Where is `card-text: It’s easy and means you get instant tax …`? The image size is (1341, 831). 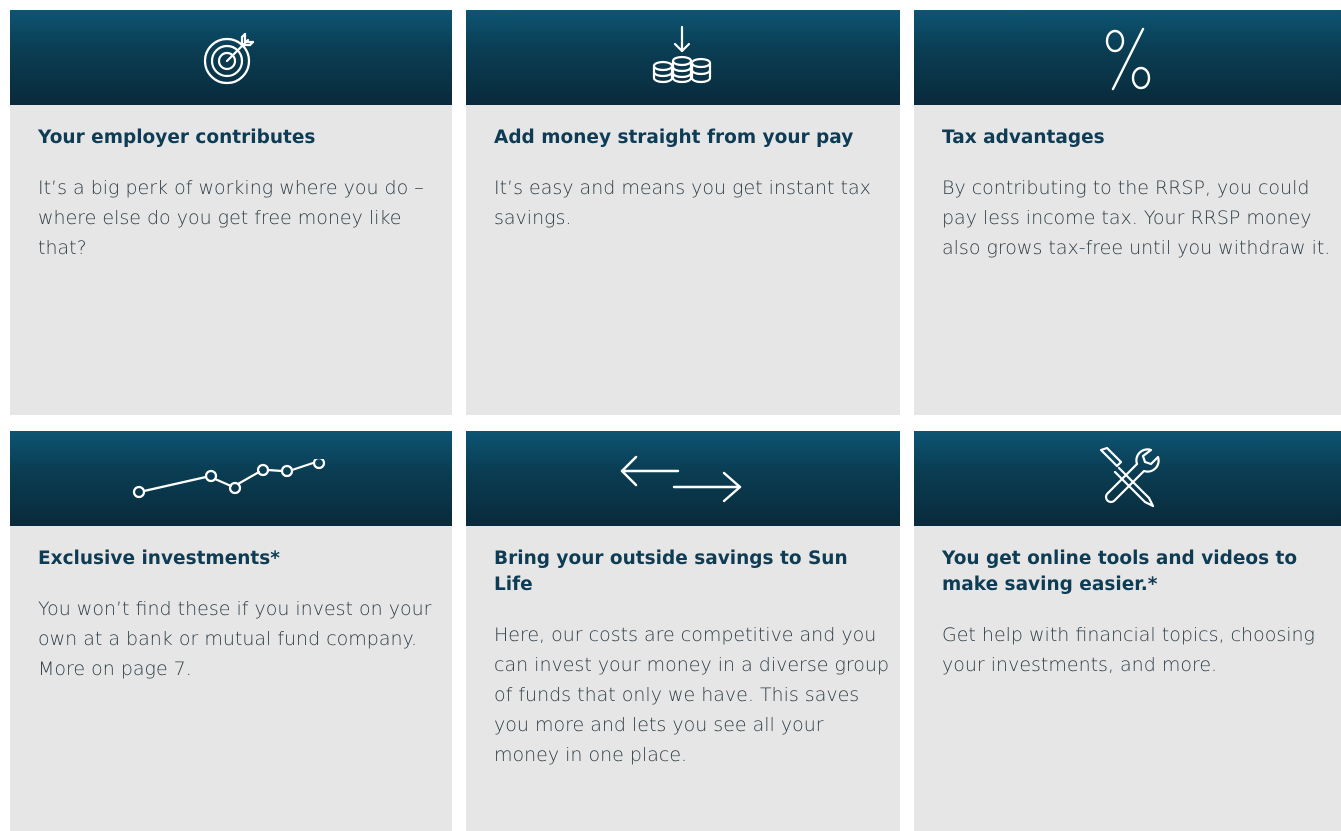
card-text: It’s easy and means you get instant tax … is located at coordinates (682, 203).